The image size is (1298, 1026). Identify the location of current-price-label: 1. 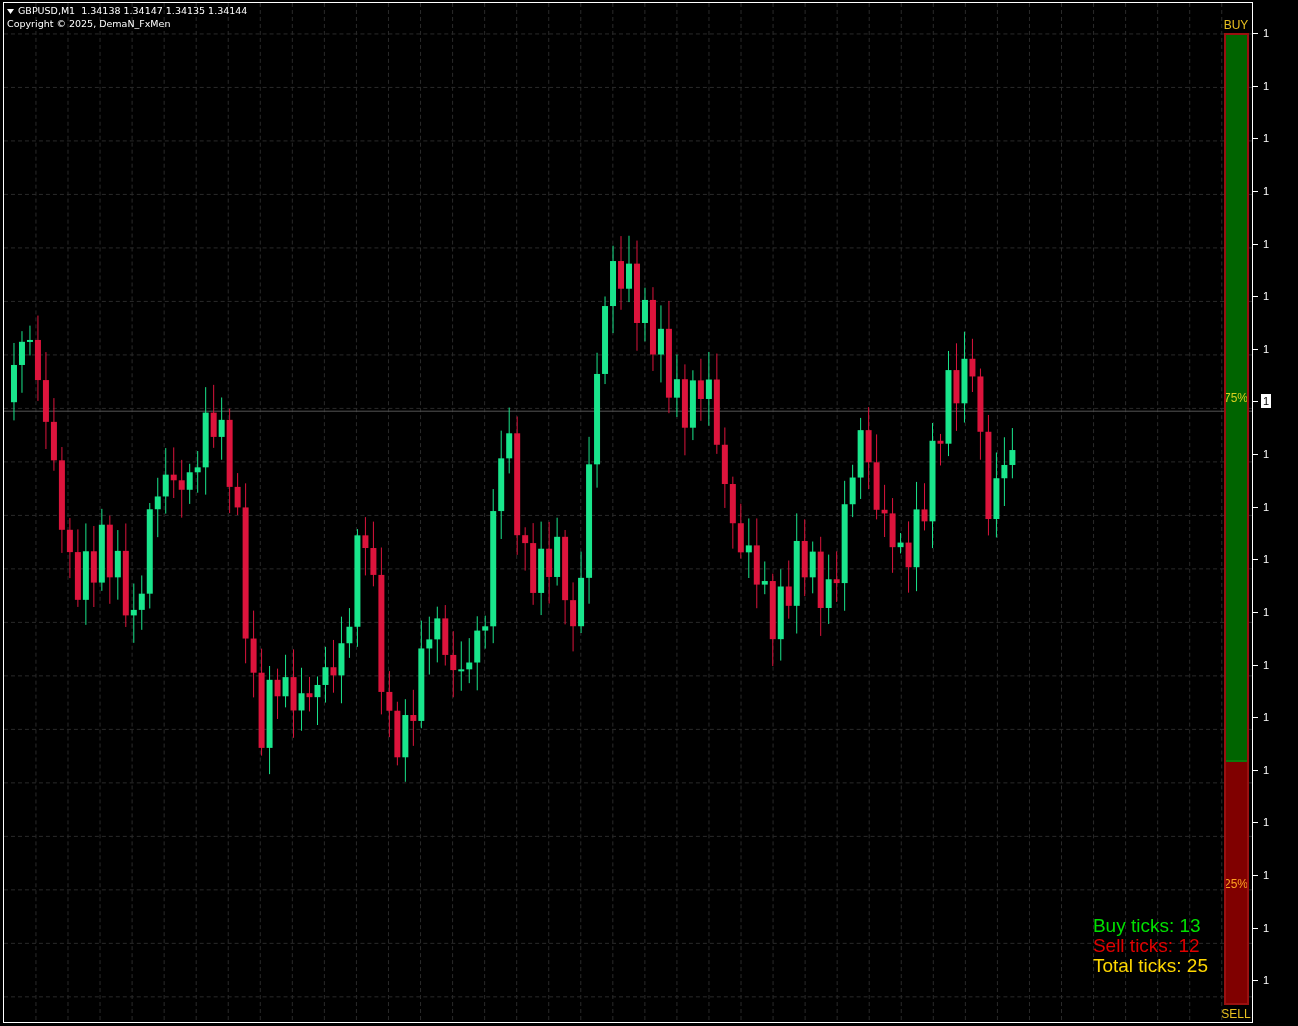
(1266, 401).